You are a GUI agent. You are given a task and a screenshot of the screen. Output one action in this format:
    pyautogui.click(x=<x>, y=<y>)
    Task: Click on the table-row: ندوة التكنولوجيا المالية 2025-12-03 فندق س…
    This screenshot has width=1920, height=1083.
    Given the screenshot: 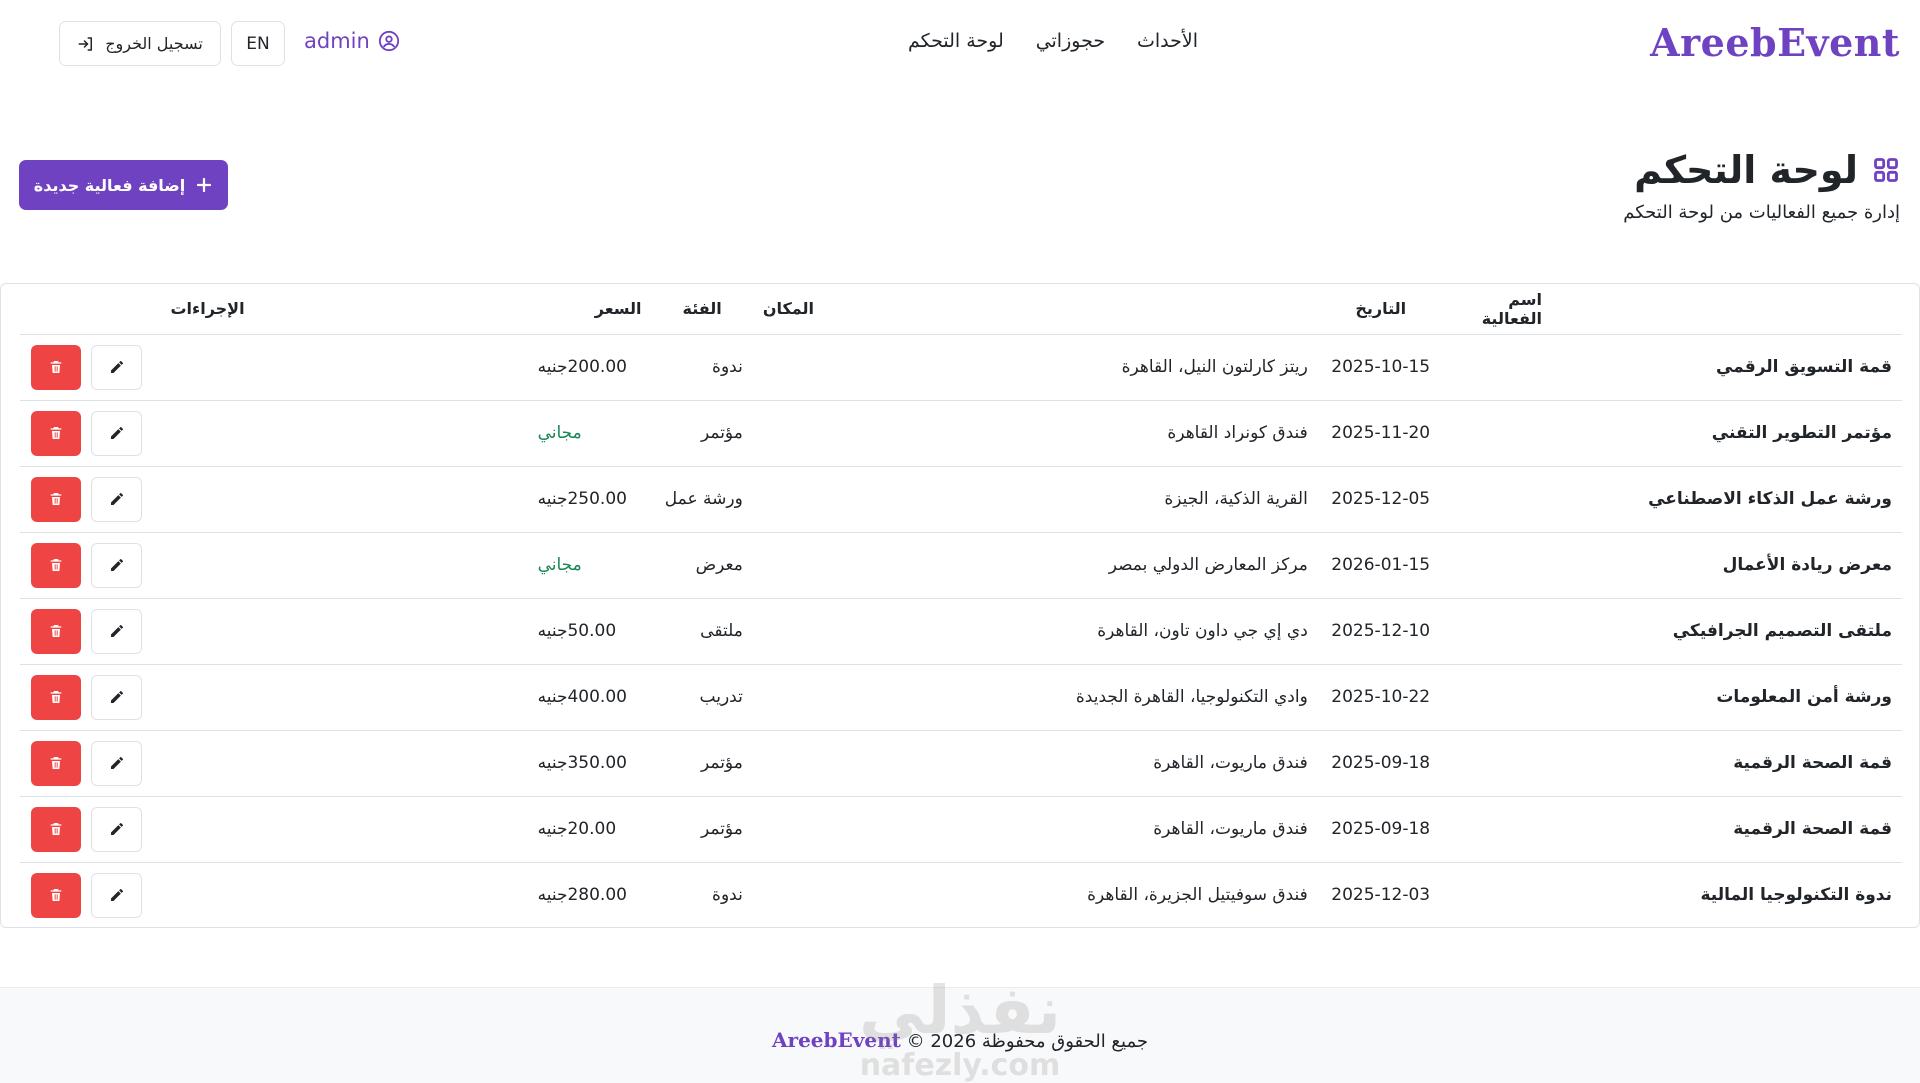 What is the action you would take?
    pyautogui.click(x=961, y=895)
    